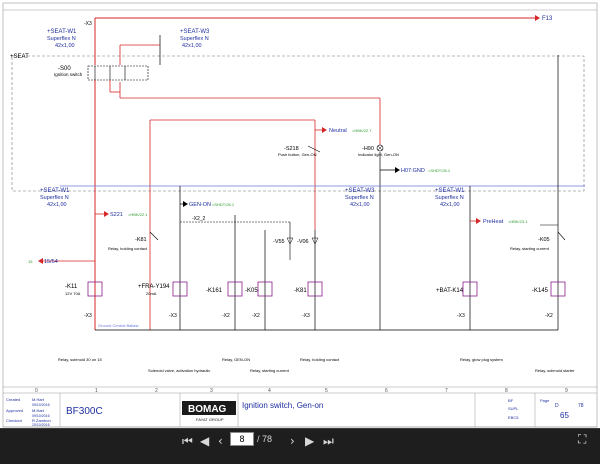 The width and height of the screenshot is (600, 464). I want to click on gnd-label-1: -X3, so click(88, 316).